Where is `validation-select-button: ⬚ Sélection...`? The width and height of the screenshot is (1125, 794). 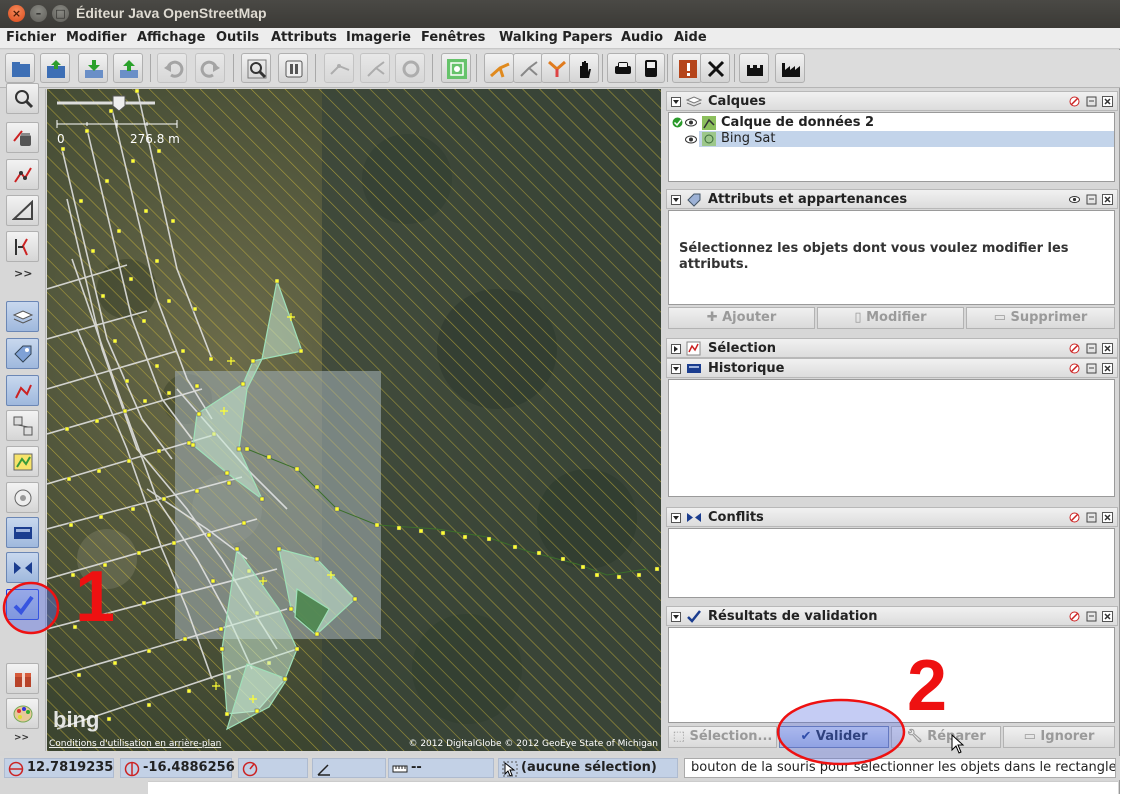
validation-select-button: ⬚ Sélection... is located at coordinates (722, 737).